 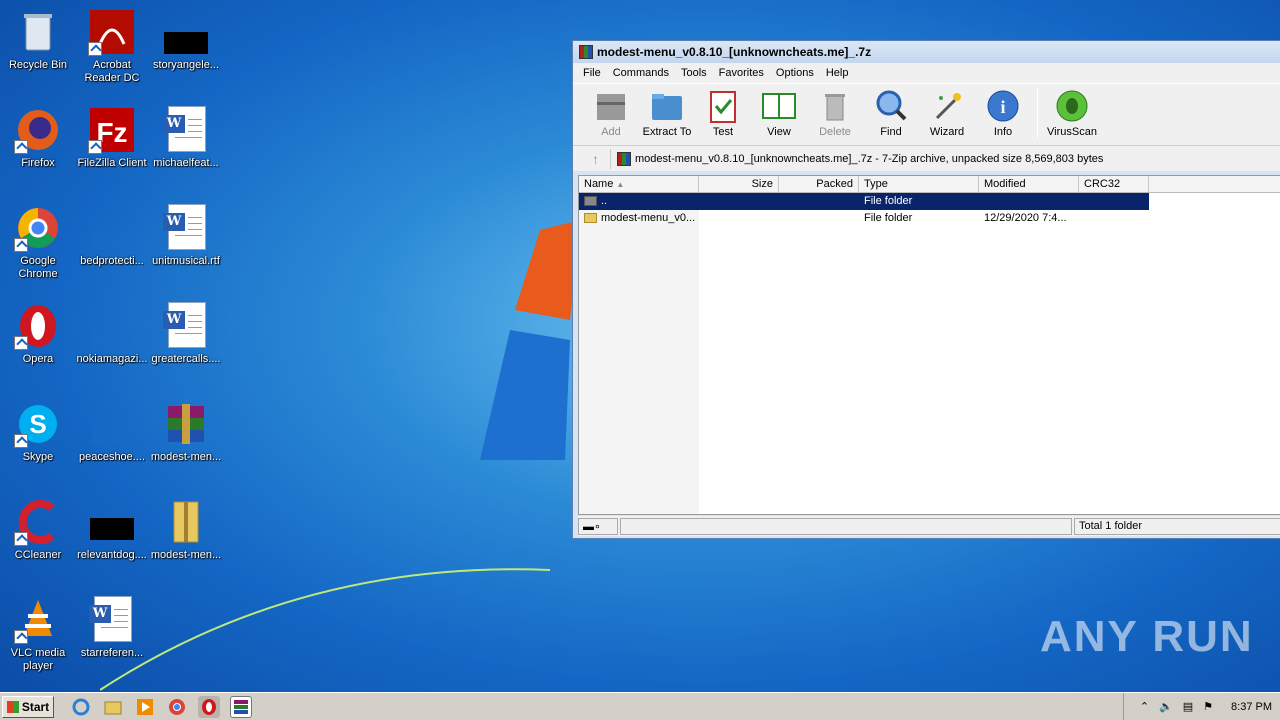 What do you see at coordinates (624, 158) in the screenshot?
I see `archive-icon` at bounding box center [624, 158].